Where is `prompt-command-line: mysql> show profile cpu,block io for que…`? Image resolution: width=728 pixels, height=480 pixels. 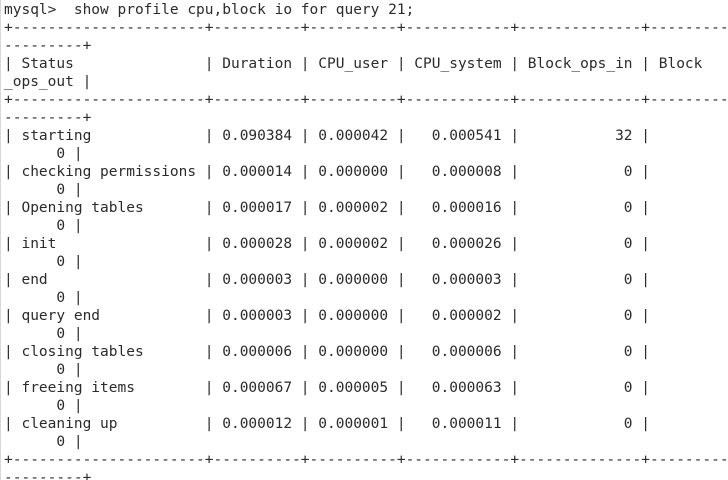
prompt-command-line: mysql> show profile cpu,block io for que… is located at coordinates (209, 10).